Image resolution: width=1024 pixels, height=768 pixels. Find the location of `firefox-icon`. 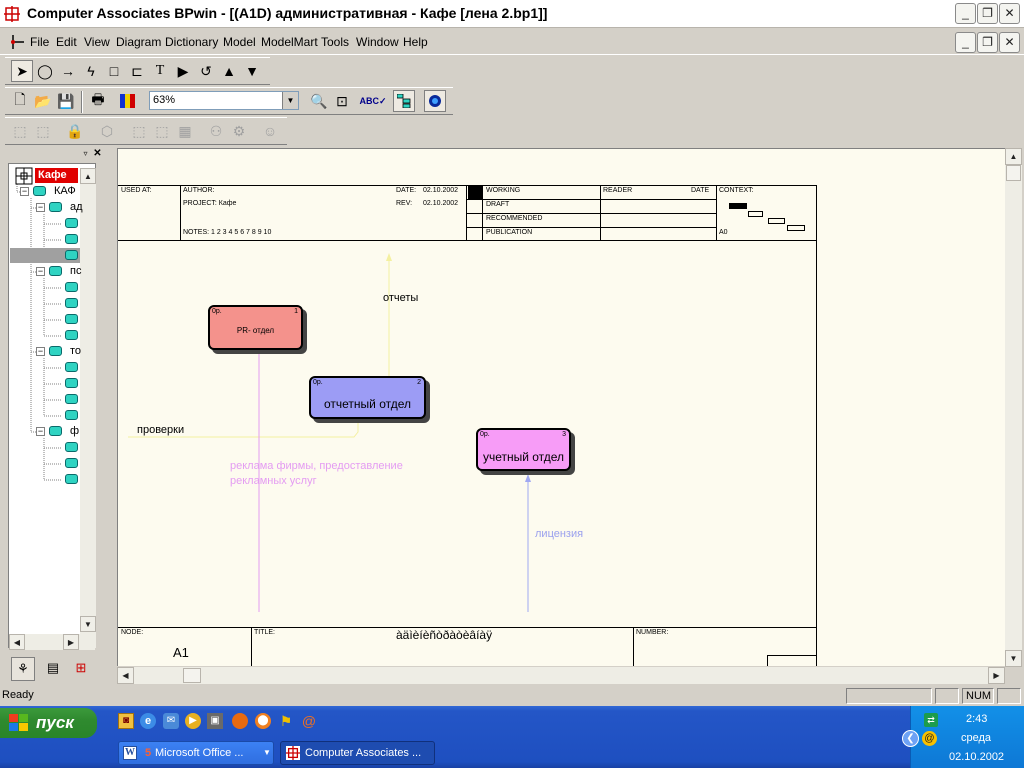

firefox-icon is located at coordinates (240, 721).